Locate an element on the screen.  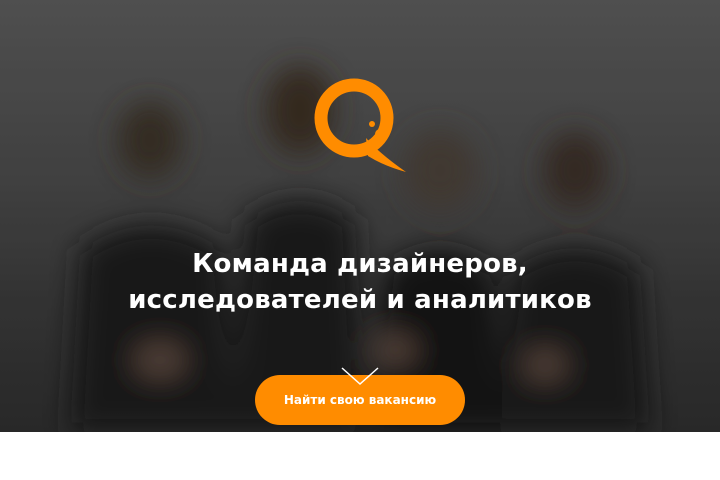
headline-line-2: исследователей и аналитиков is located at coordinates (360, 300).